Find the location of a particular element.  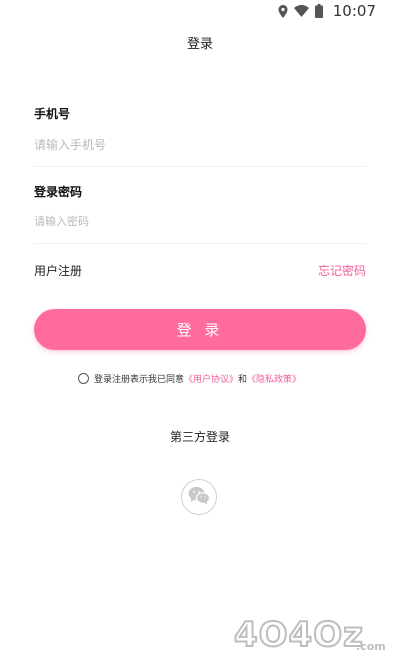

phone-label: 手机号 is located at coordinates (52, 114).